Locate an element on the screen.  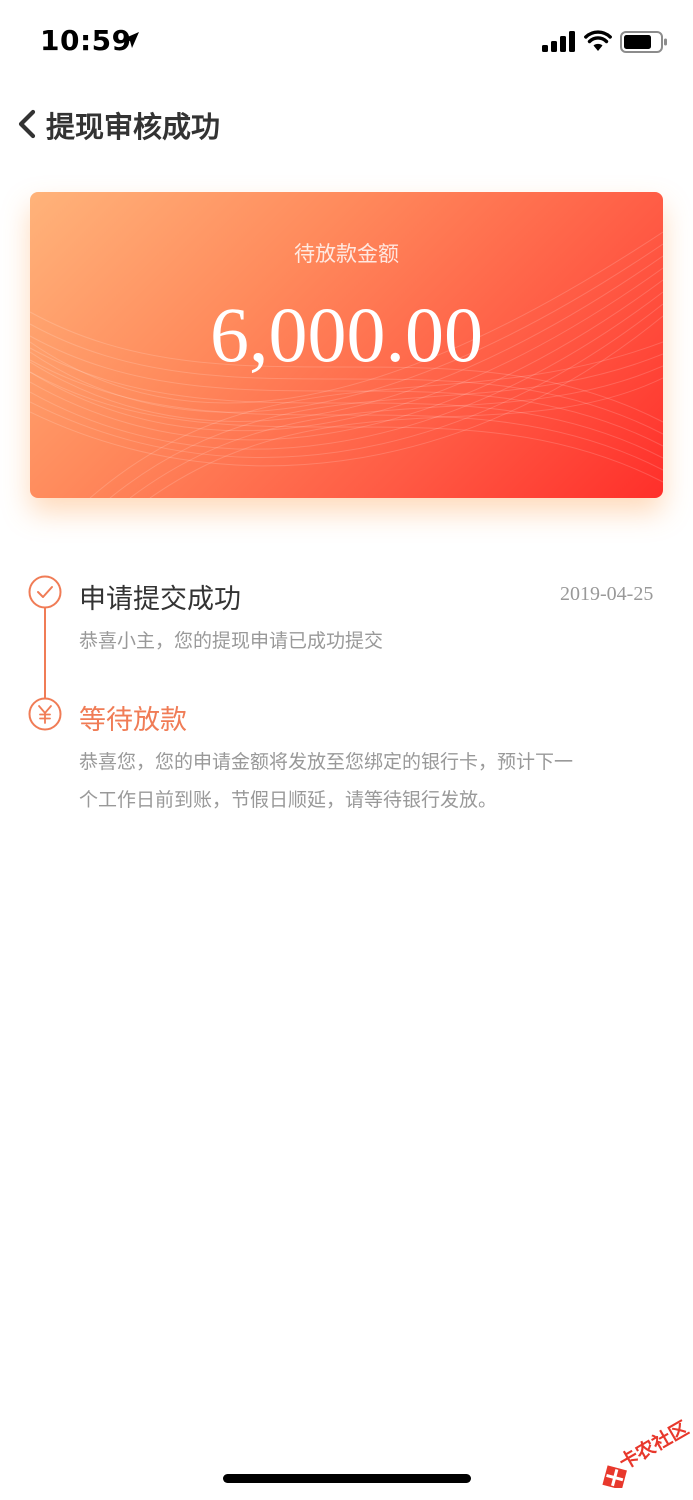
battery-icon is located at coordinates (643, 42).